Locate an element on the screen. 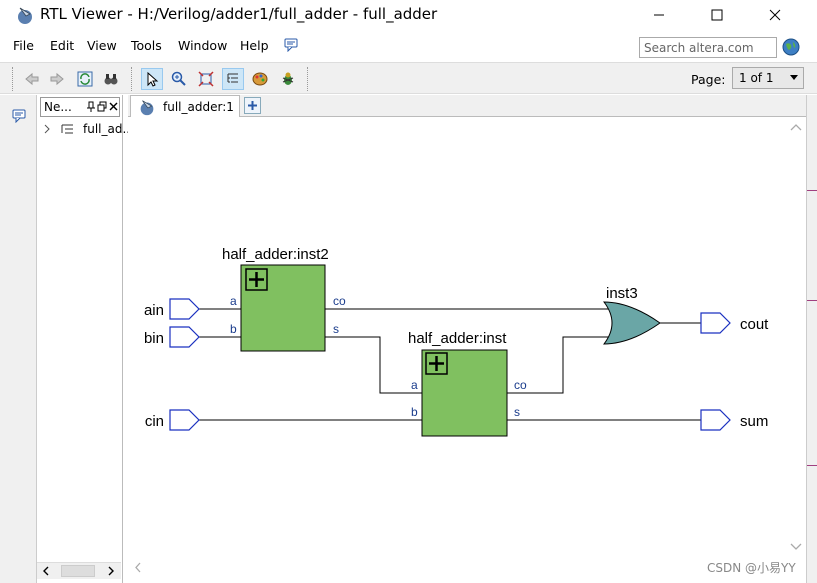  input-pin-ain: ain is located at coordinates (172, 309).